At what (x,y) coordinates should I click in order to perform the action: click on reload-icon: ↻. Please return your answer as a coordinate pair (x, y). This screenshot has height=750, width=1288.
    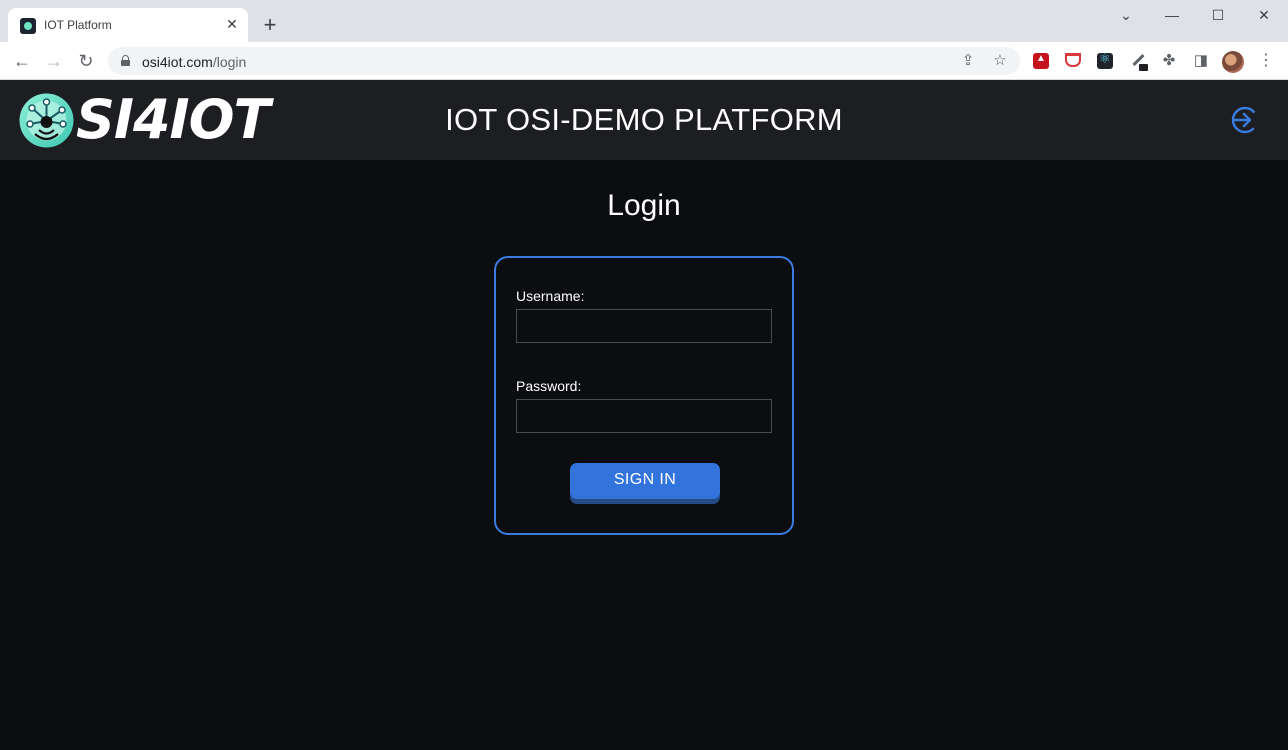
    Looking at the image, I should click on (86, 61).